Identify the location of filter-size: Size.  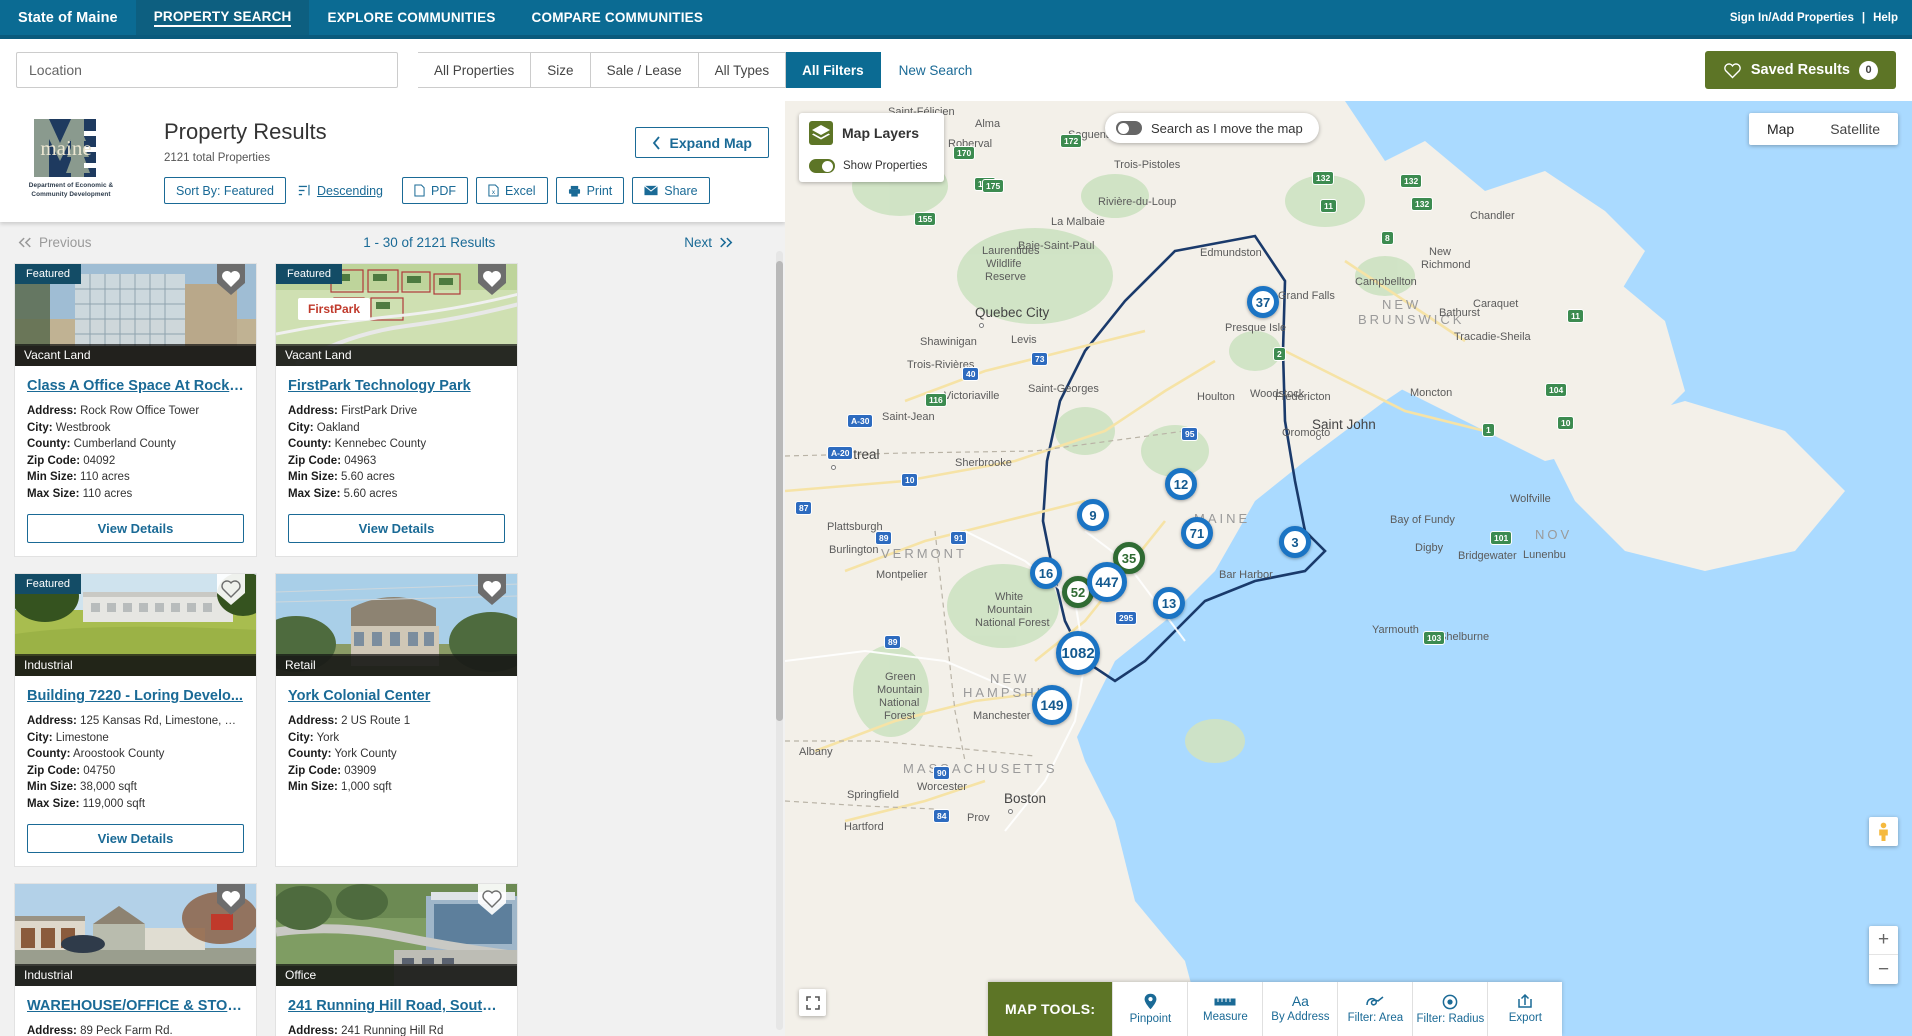
(561, 70).